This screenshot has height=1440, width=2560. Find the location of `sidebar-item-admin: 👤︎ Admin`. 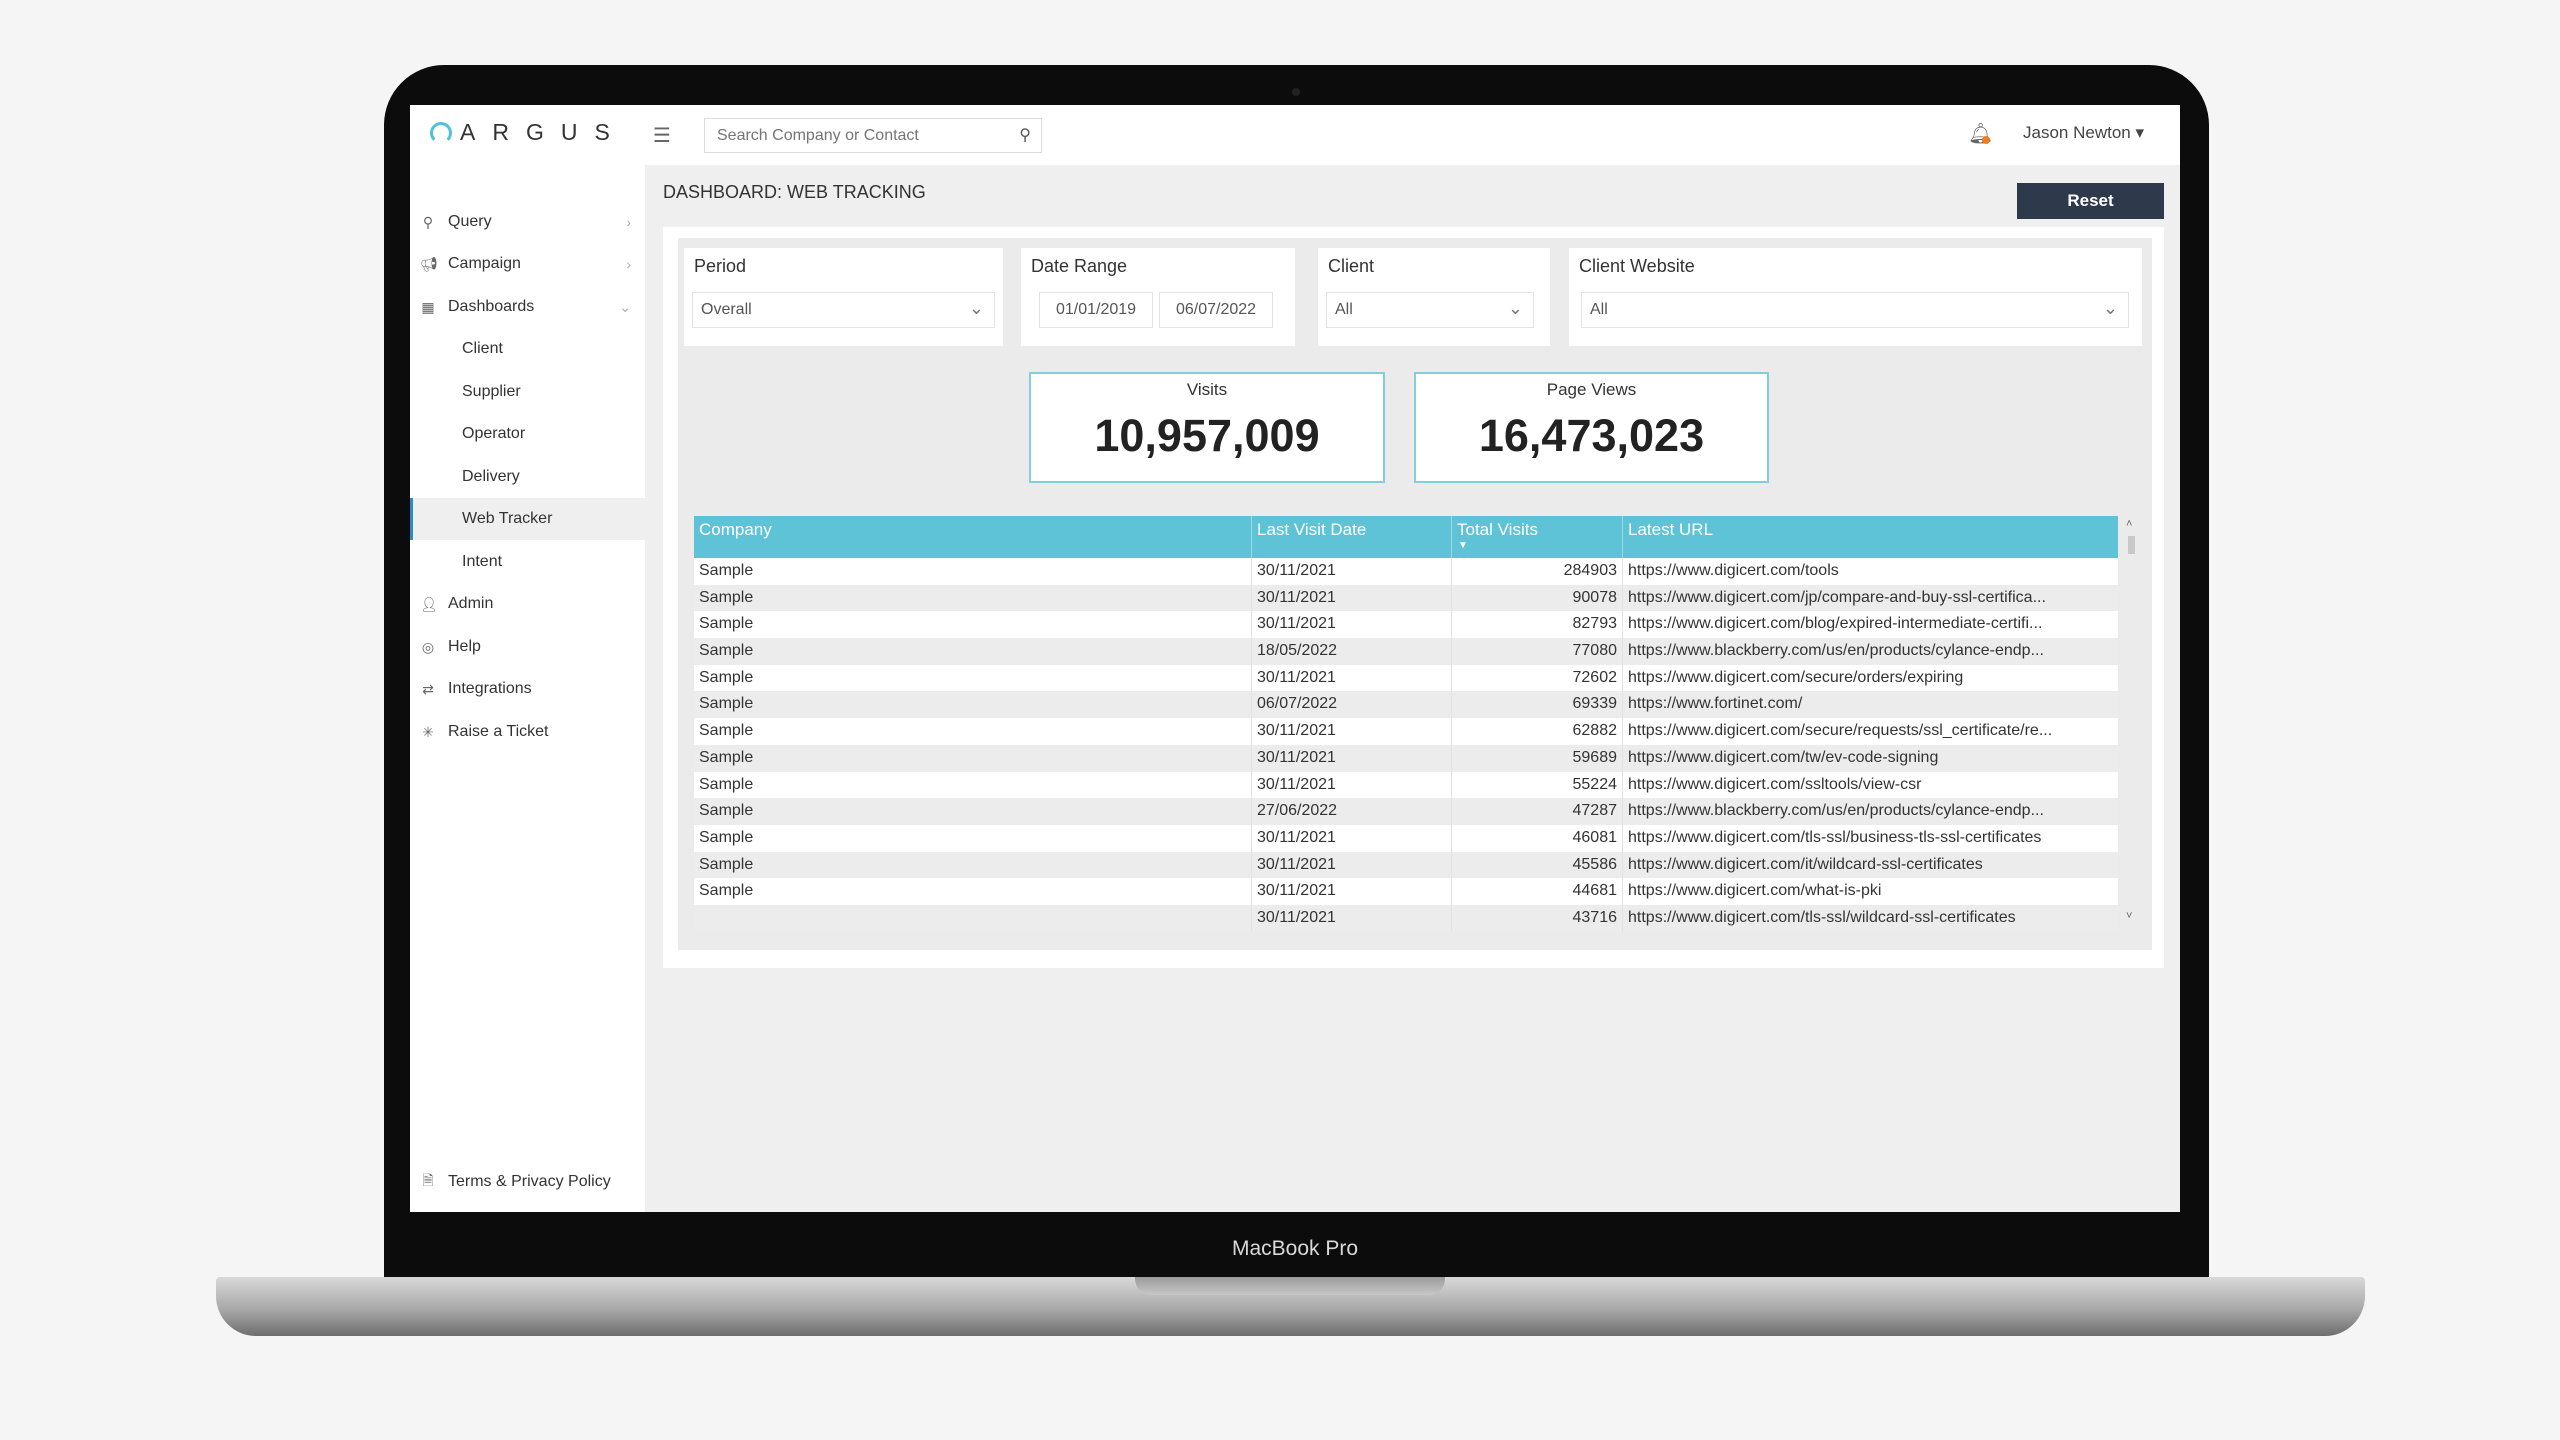

sidebar-item-admin: 👤︎ Admin is located at coordinates (527, 604).